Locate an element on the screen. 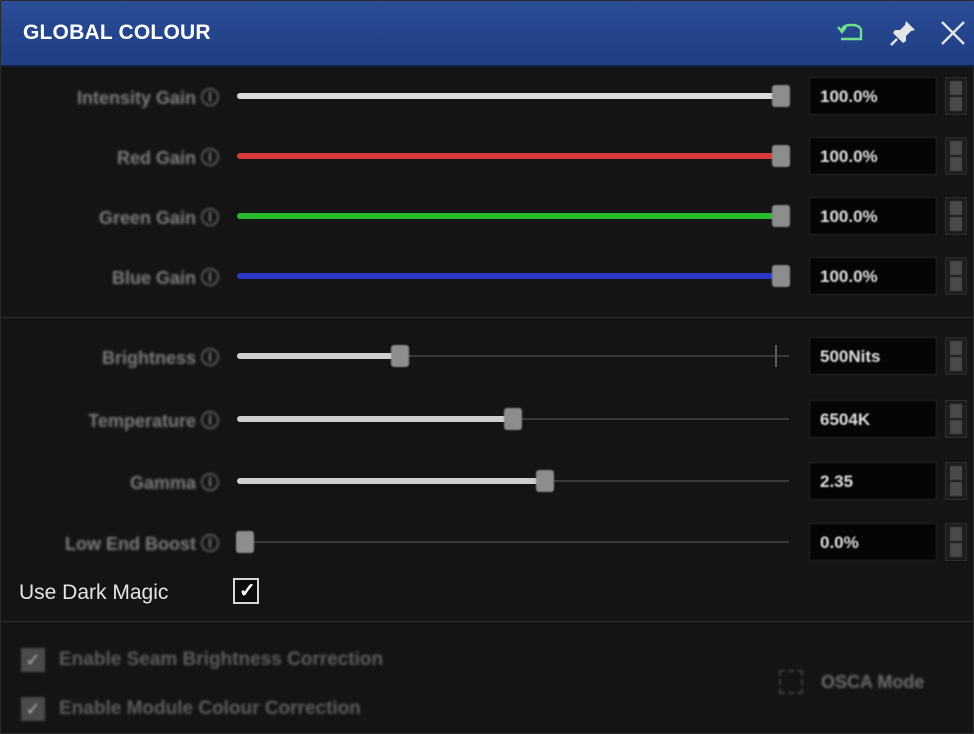 The image size is (974, 734). temperature-value-field: 6504K is located at coordinates (873, 419).